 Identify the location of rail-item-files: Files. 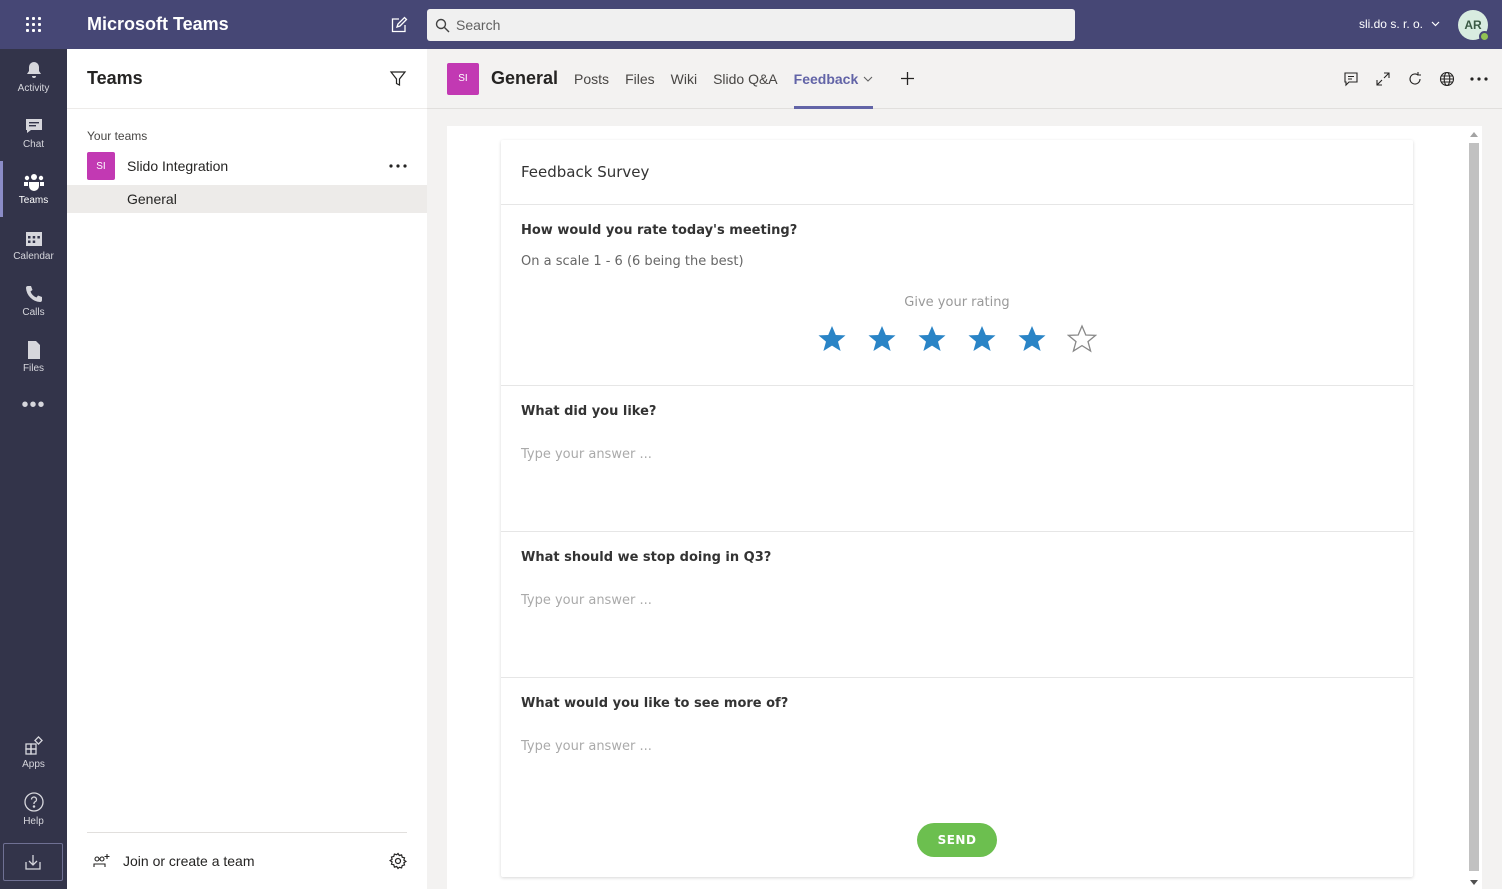
(33, 357).